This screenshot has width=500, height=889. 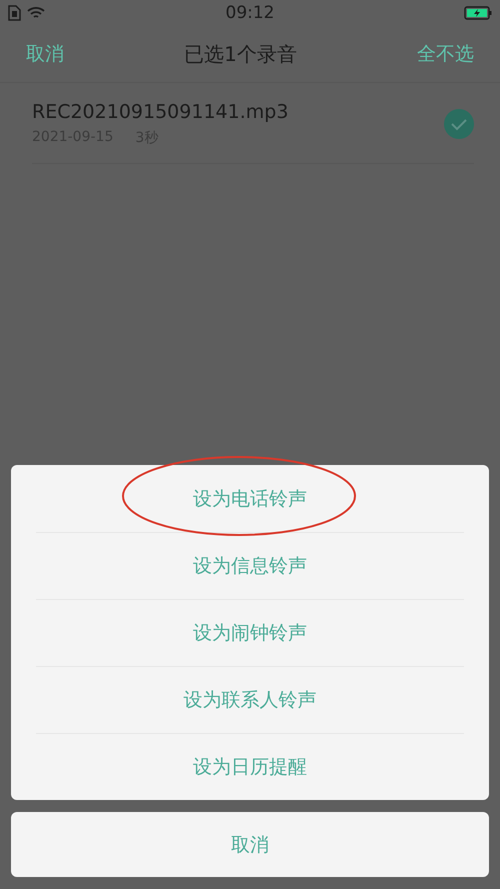 What do you see at coordinates (36, 13) in the screenshot?
I see `wifi-icon` at bounding box center [36, 13].